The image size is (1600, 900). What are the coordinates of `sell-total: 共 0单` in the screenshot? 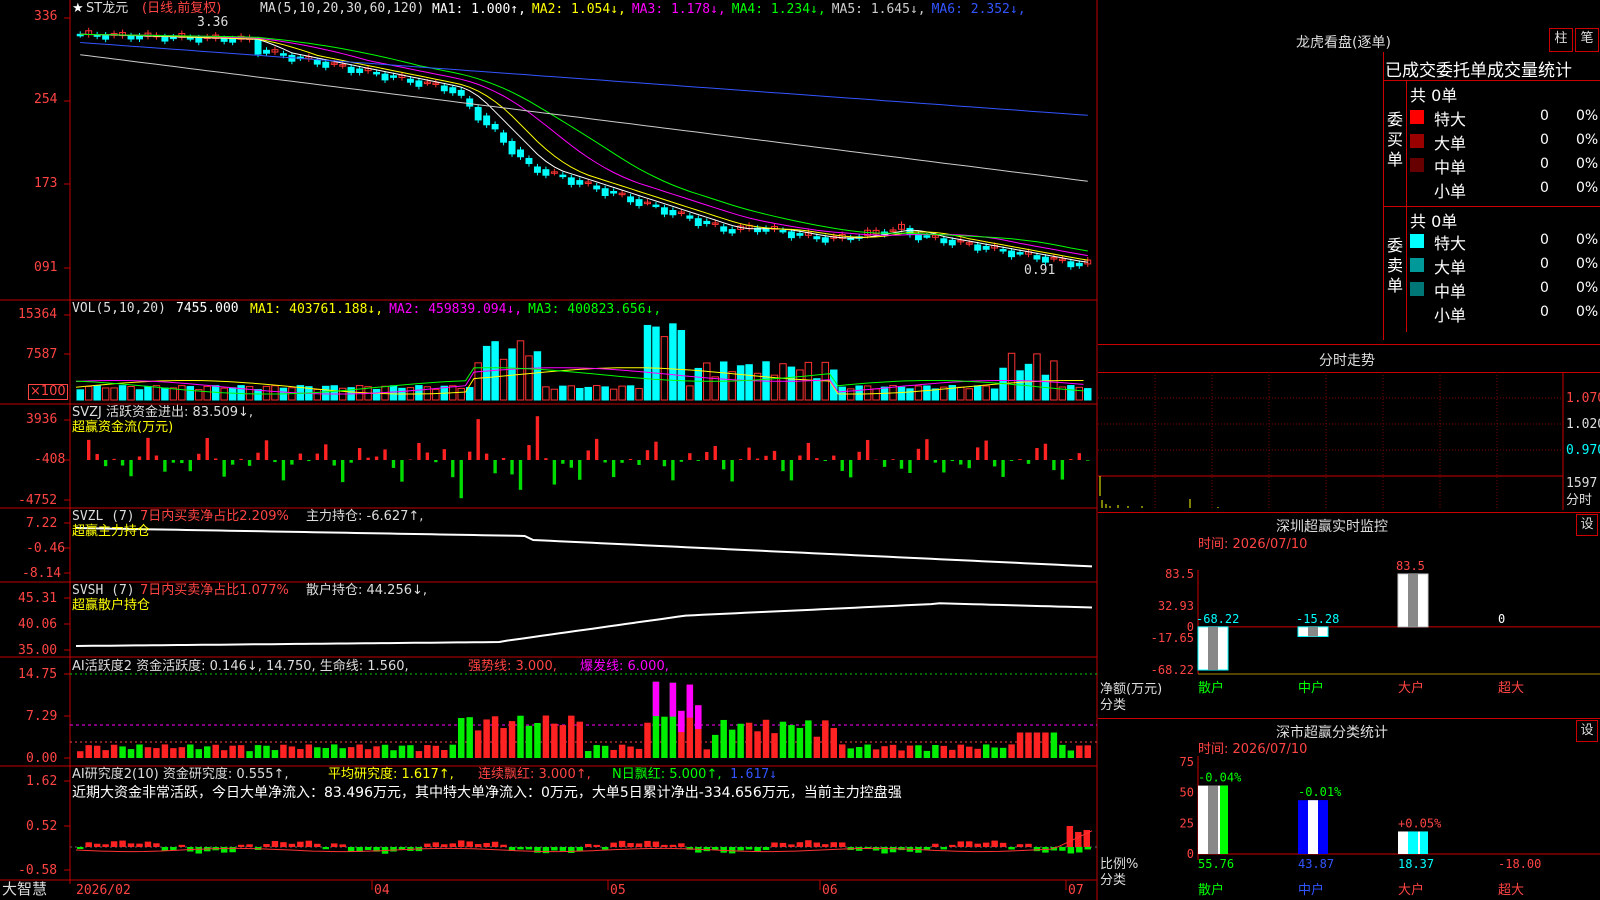 It's located at (1434, 221).